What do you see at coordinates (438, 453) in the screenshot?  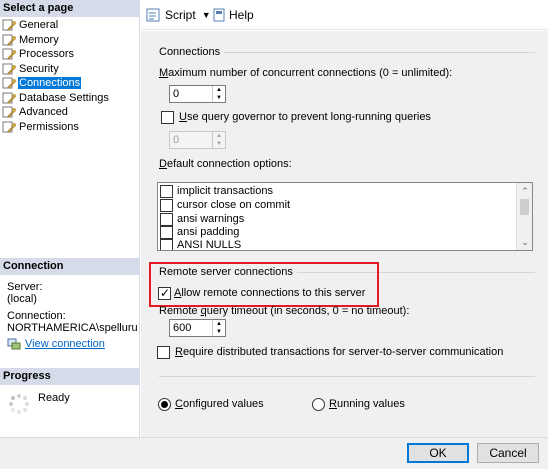 I see `ok-button: OK` at bounding box center [438, 453].